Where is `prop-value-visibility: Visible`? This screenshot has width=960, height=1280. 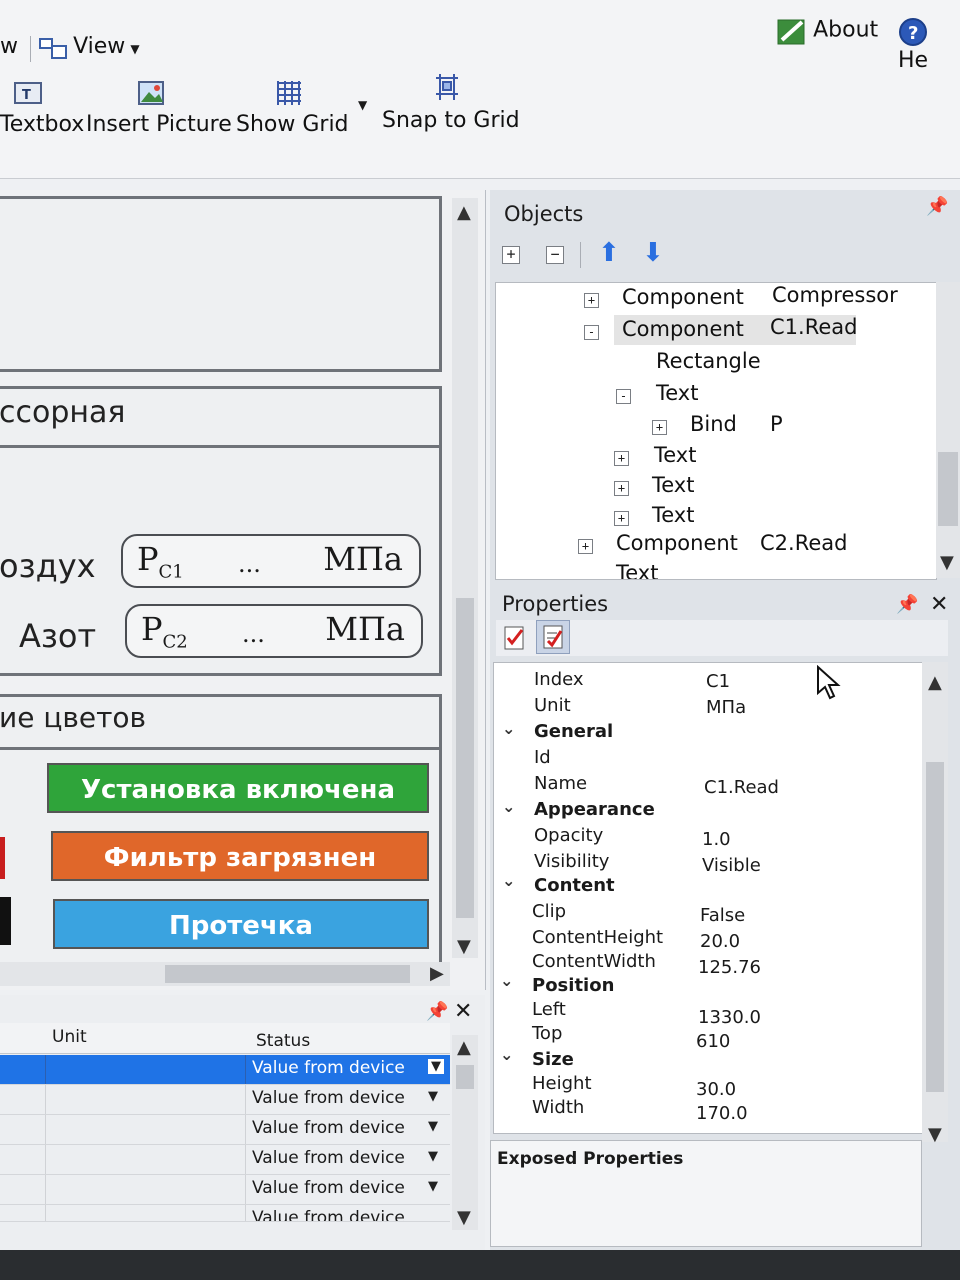
prop-value-visibility: Visible is located at coordinates (731, 865).